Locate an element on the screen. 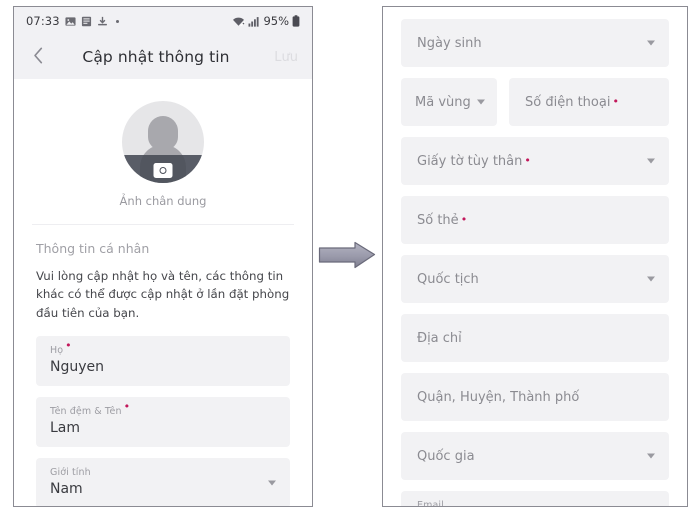  field-placeholder: Số thẻ is located at coordinates (438, 220).